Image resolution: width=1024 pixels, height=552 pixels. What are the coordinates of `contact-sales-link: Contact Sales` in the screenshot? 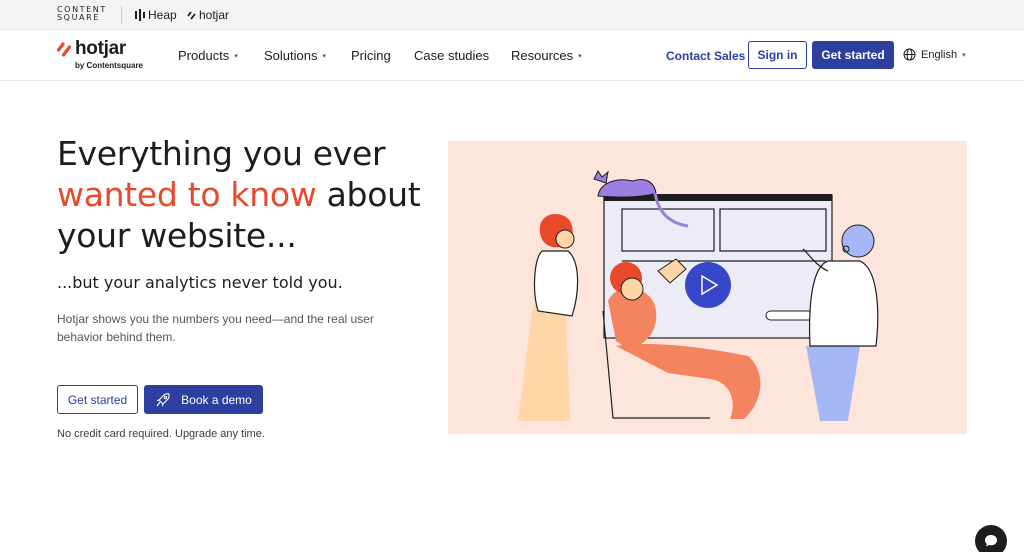 It's located at (705, 56).